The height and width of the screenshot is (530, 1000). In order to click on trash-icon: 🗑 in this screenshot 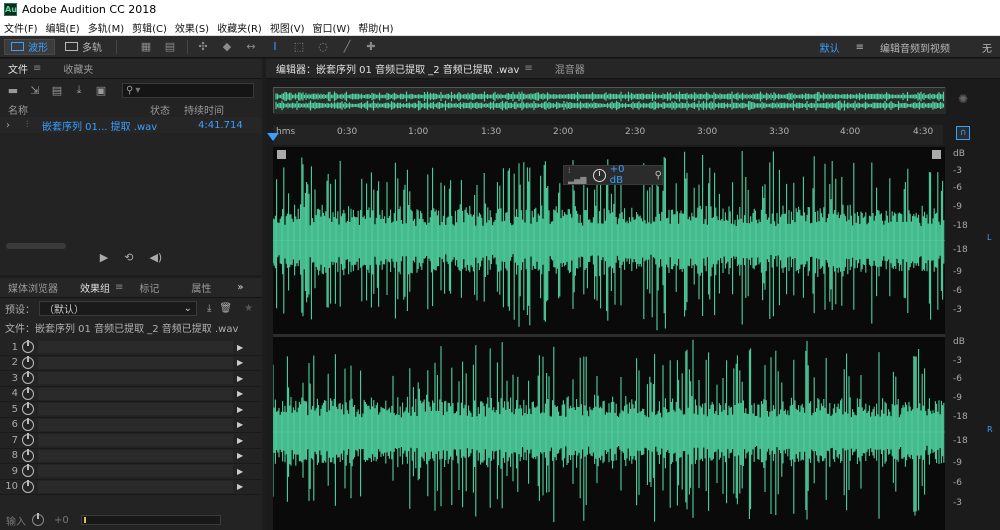, I will do `click(225, 308)`.